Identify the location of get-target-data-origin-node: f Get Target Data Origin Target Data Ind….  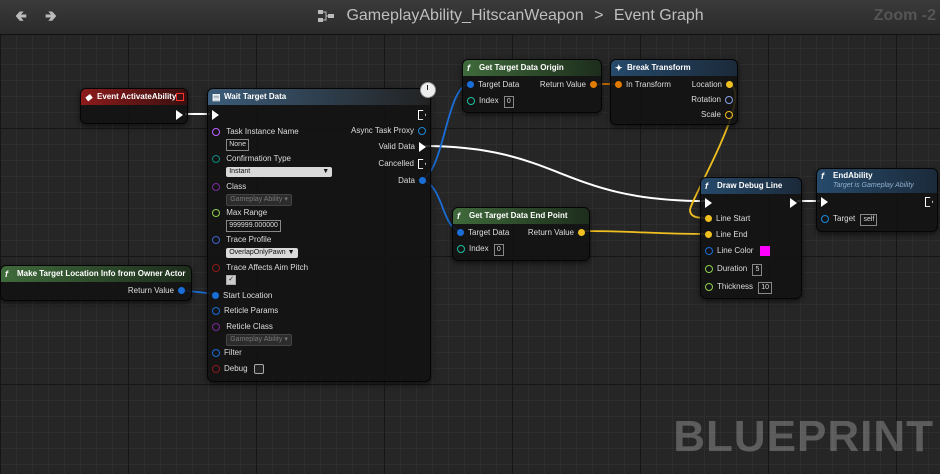
(532, 86).